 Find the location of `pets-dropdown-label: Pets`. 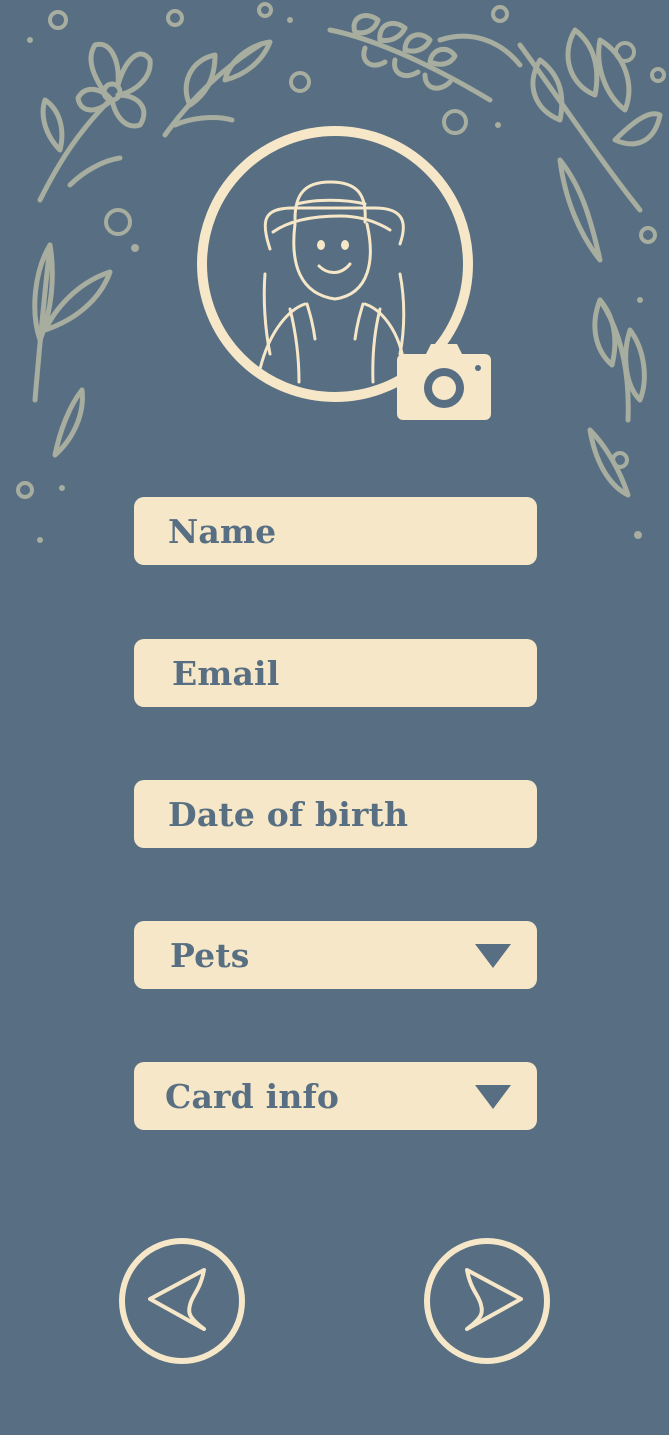

pets-dropdown-label: Pets is located at coordinates (210, 955).